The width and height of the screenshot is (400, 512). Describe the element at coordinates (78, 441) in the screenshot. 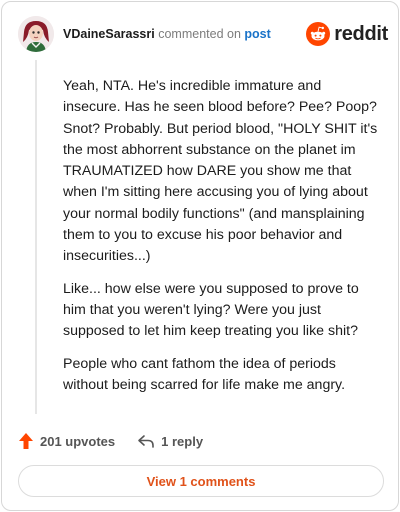

I see `upvote-count: 201 upvotes` at that location.